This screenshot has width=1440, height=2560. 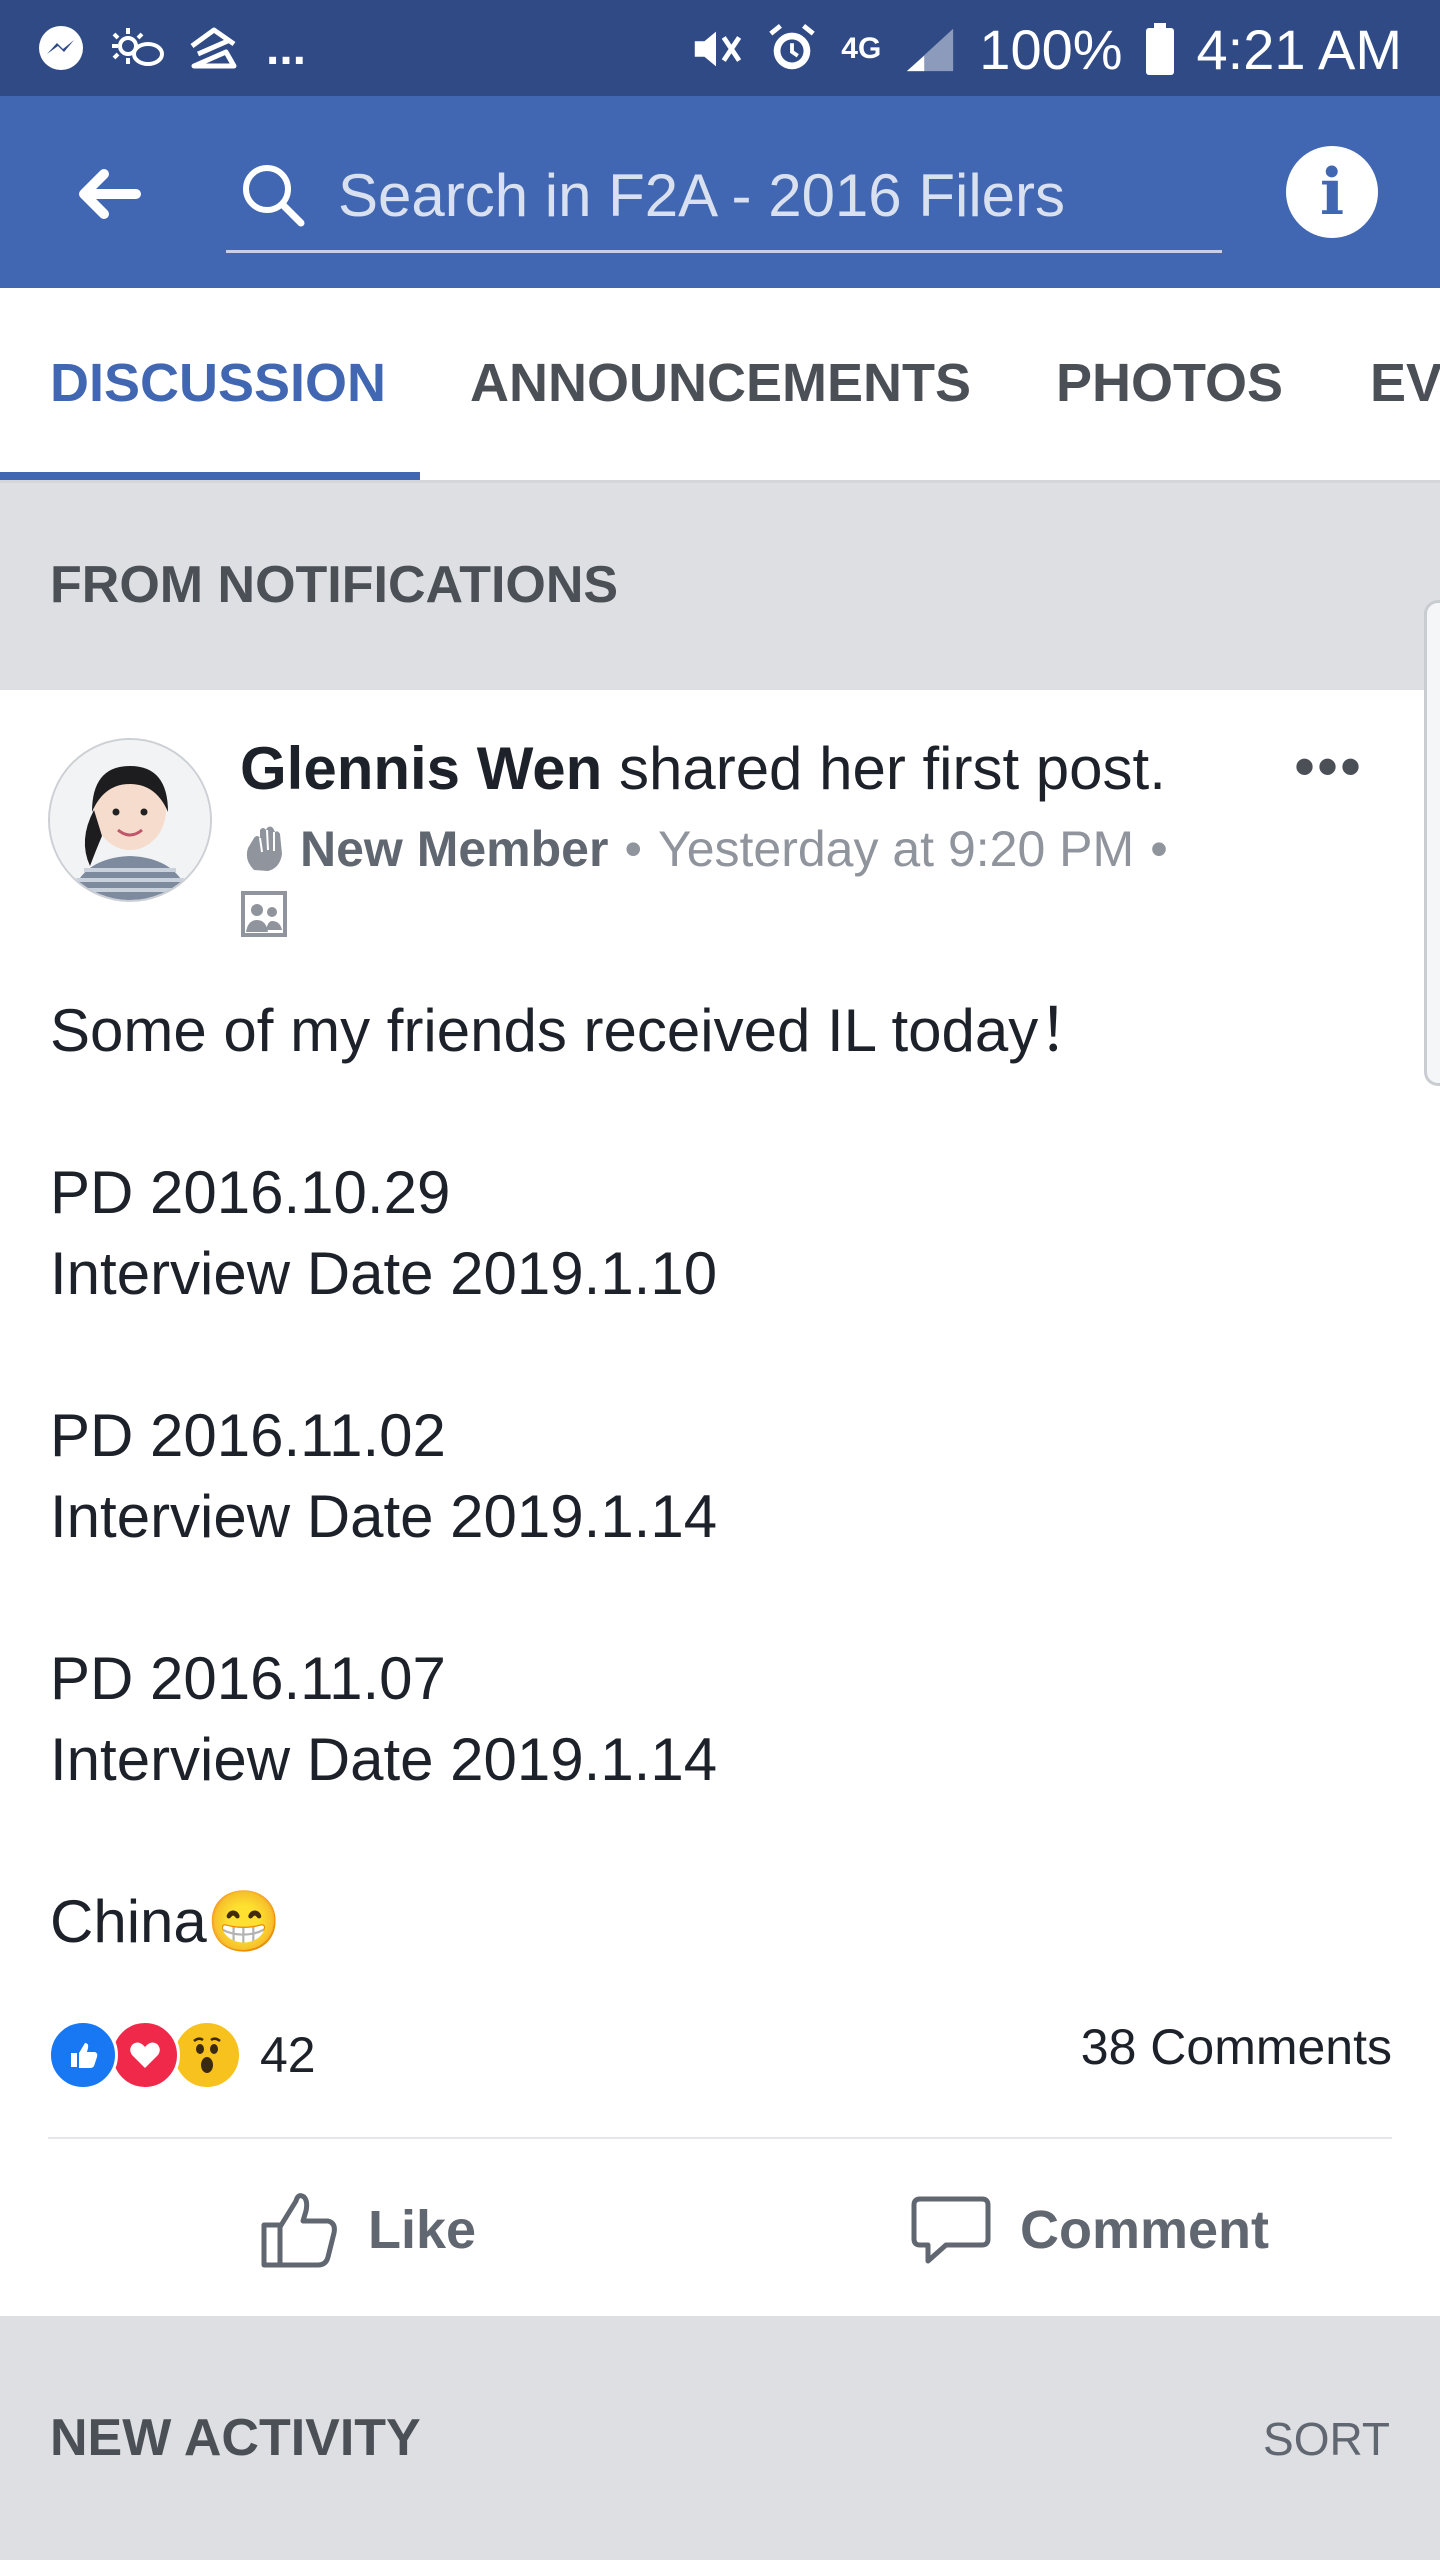 What do you see at coordinates (288, 2055) in the screenshot?
I see `reaction-count: 42` at bounding box center [288, 2055].